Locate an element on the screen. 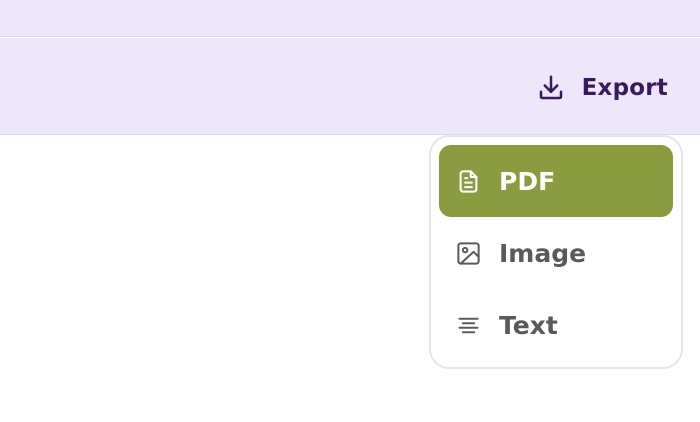 The image size is (700, 422). top-bar is located at coordinates (350, 18).